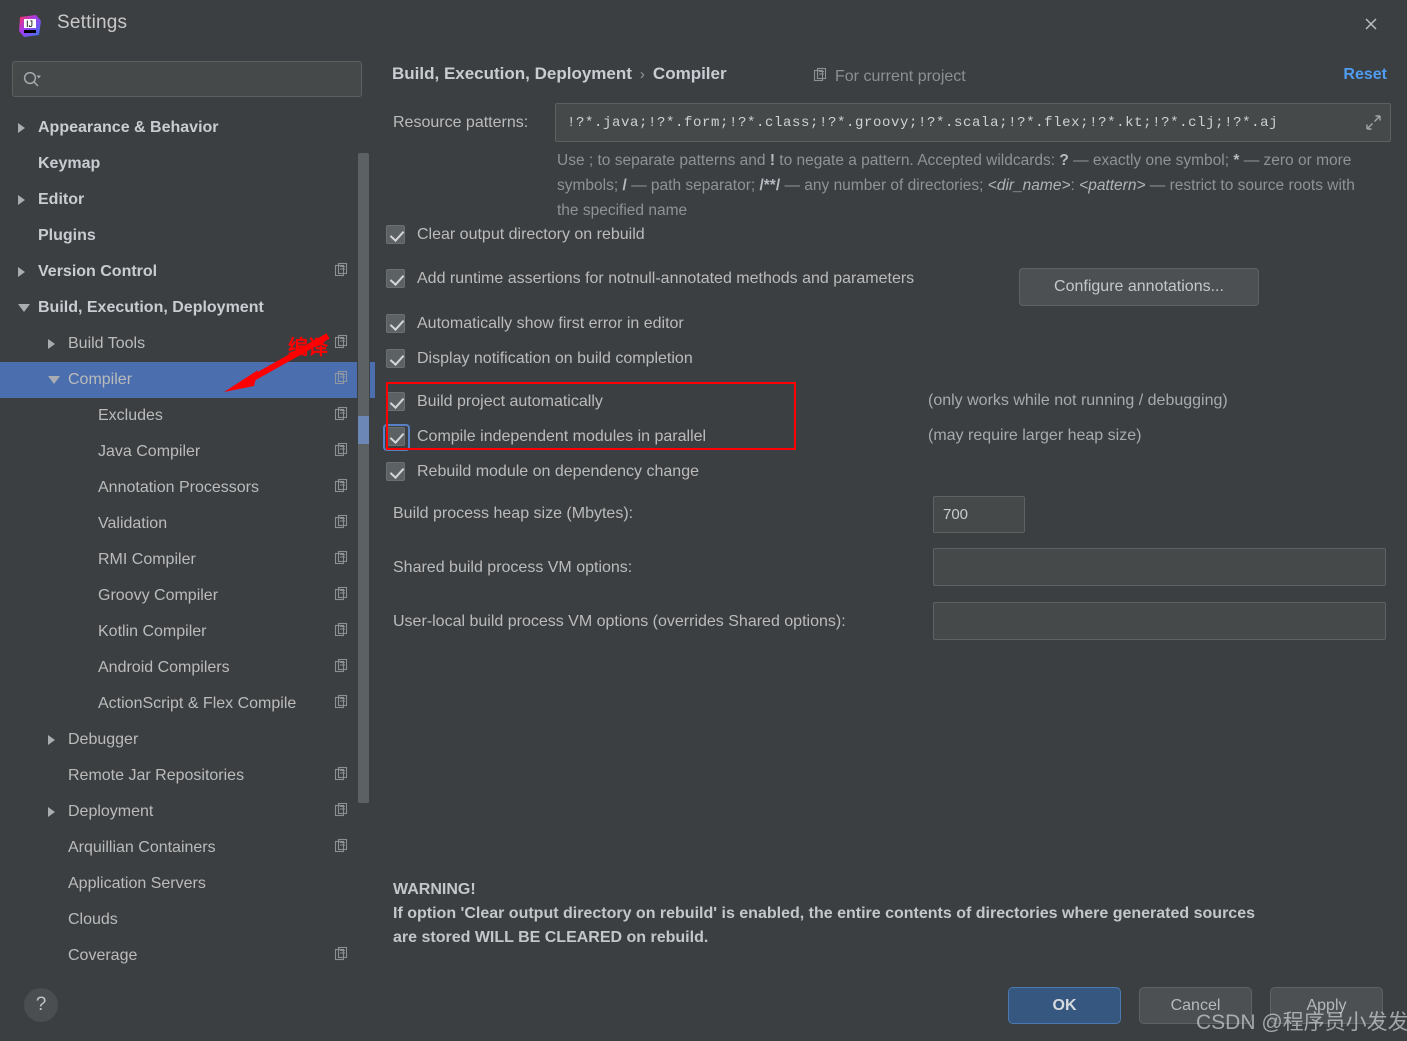 The width and height of the screenshot is (1407, 1041). I want to click on heap-size-input, so click(979, 514).